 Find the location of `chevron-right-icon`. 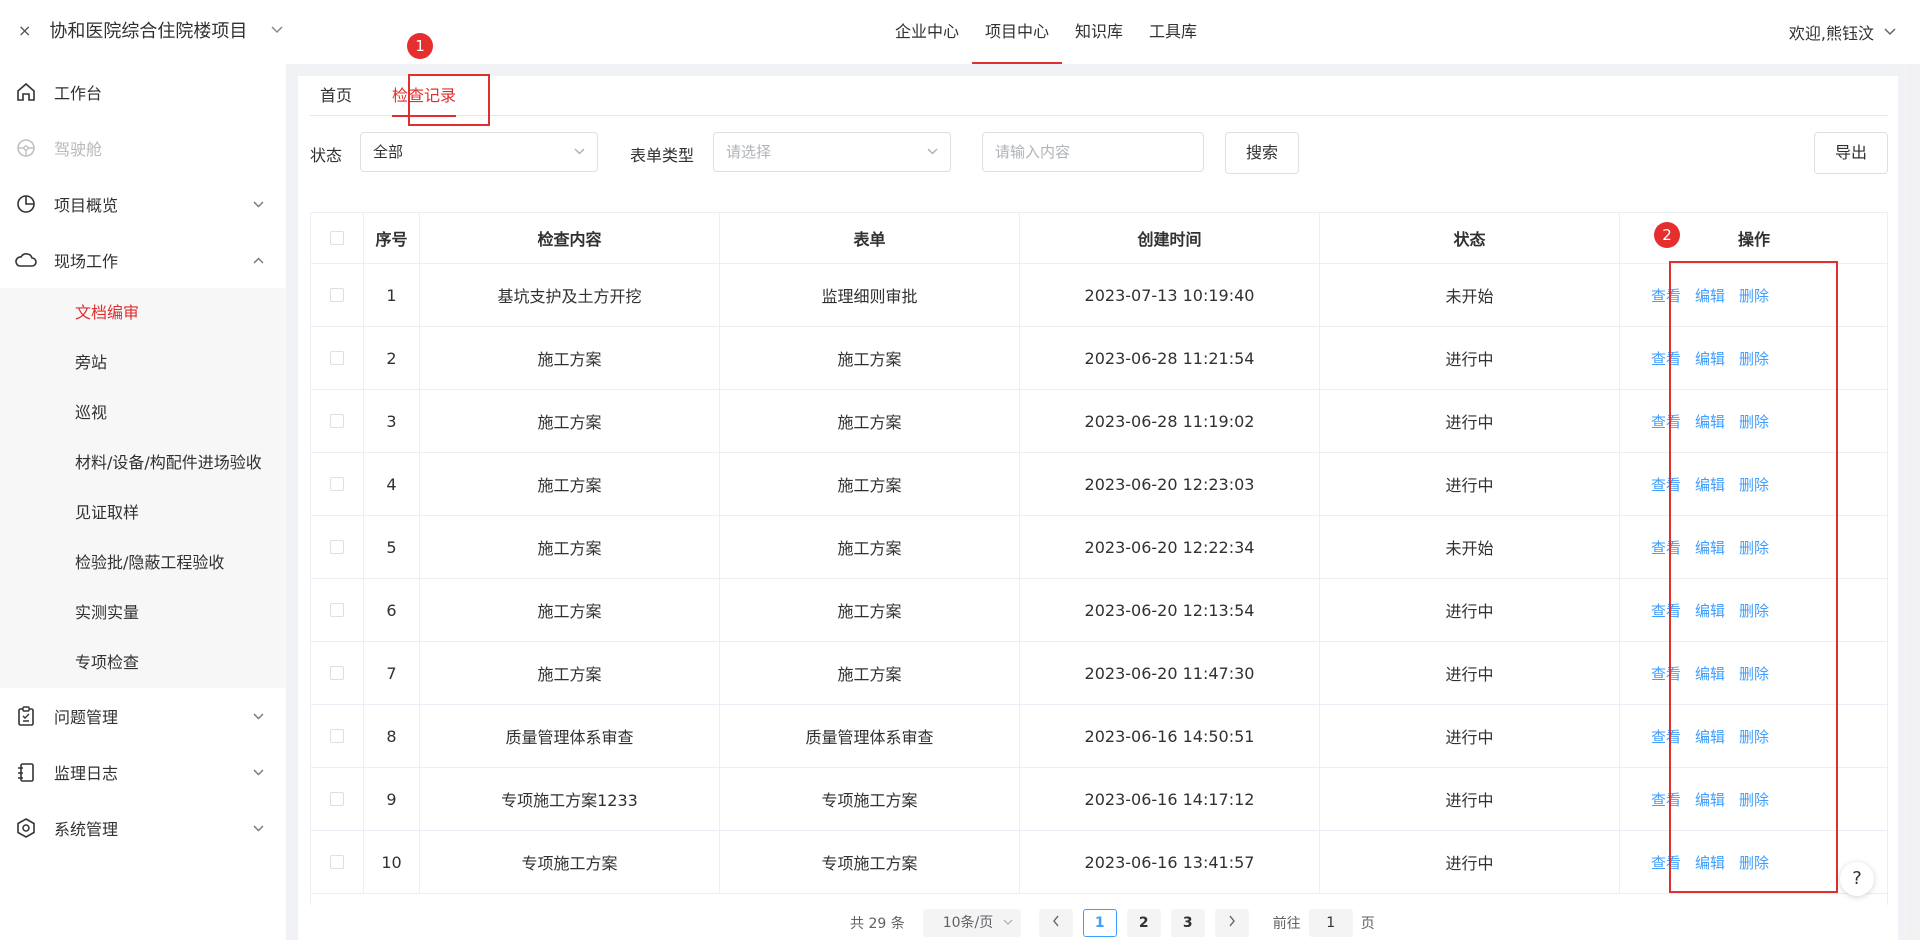

chevron-right-icon is located at coordinates (1232, 921).